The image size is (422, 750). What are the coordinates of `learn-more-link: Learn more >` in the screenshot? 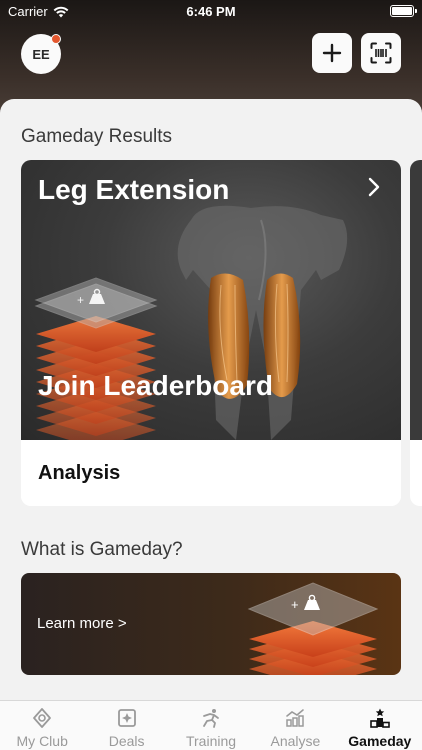 It's located at (82, 623).